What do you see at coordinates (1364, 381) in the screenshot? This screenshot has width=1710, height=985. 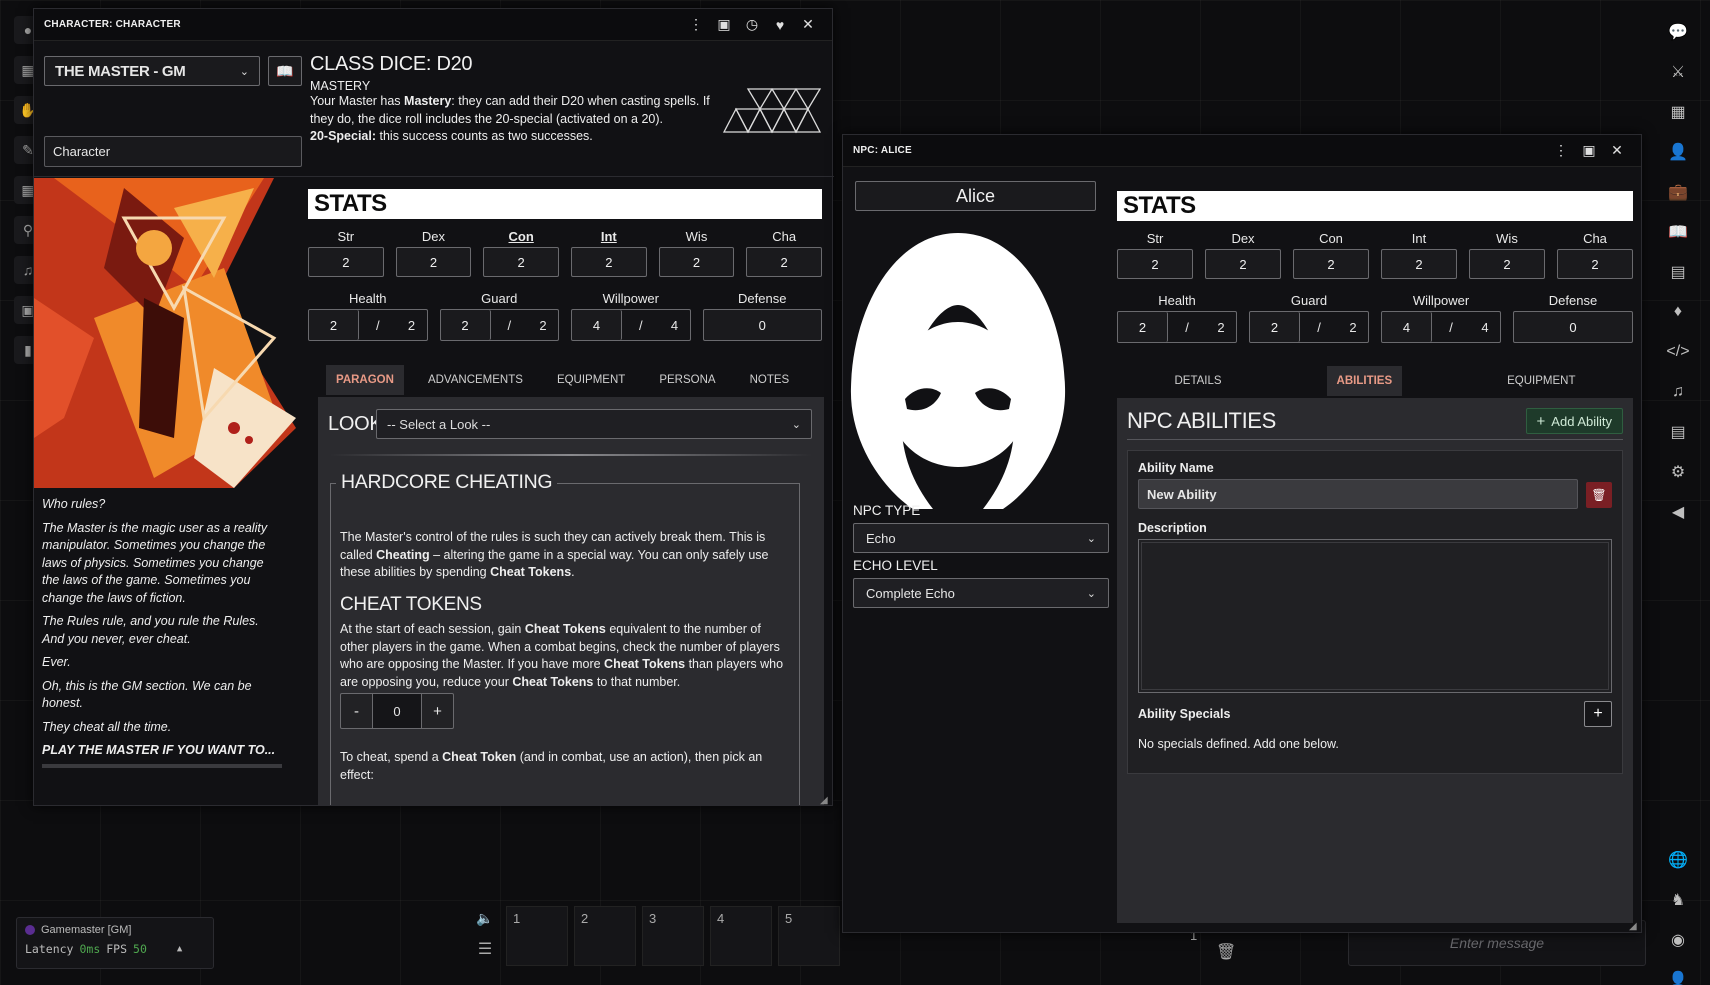 I see `tab-abilities: ABILITIES` at bounding box center [1364, 381].